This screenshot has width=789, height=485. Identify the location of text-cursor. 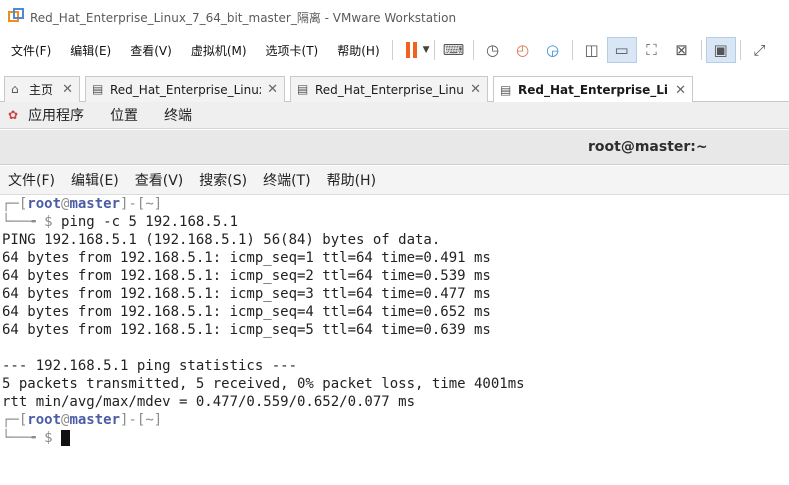
(66, 438).